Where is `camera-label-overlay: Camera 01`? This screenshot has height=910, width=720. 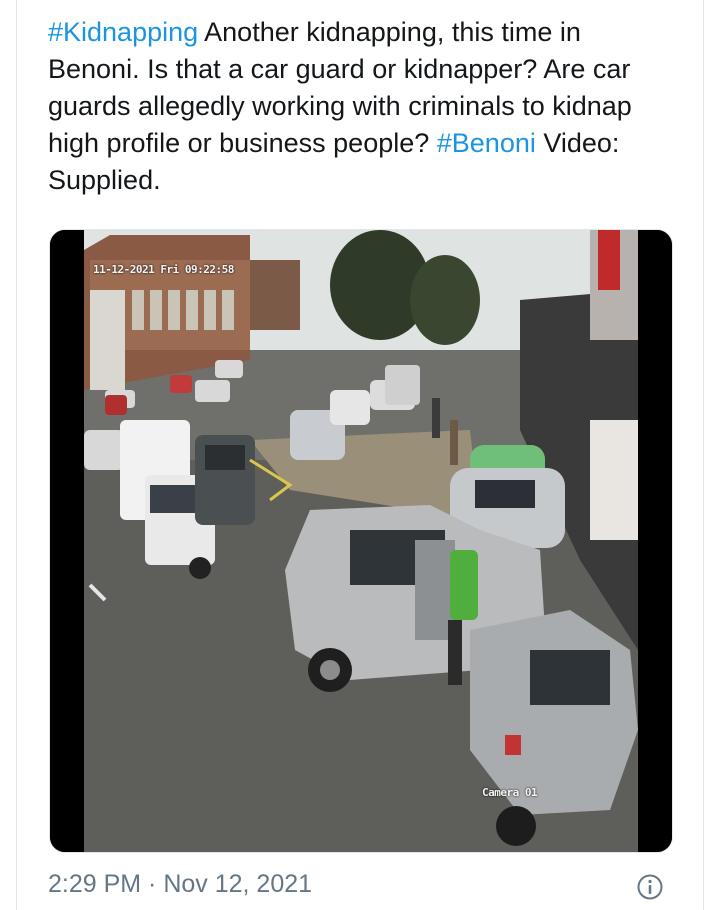
camera-label-overlay: Camera 01 is located at coordinates (510, 792).